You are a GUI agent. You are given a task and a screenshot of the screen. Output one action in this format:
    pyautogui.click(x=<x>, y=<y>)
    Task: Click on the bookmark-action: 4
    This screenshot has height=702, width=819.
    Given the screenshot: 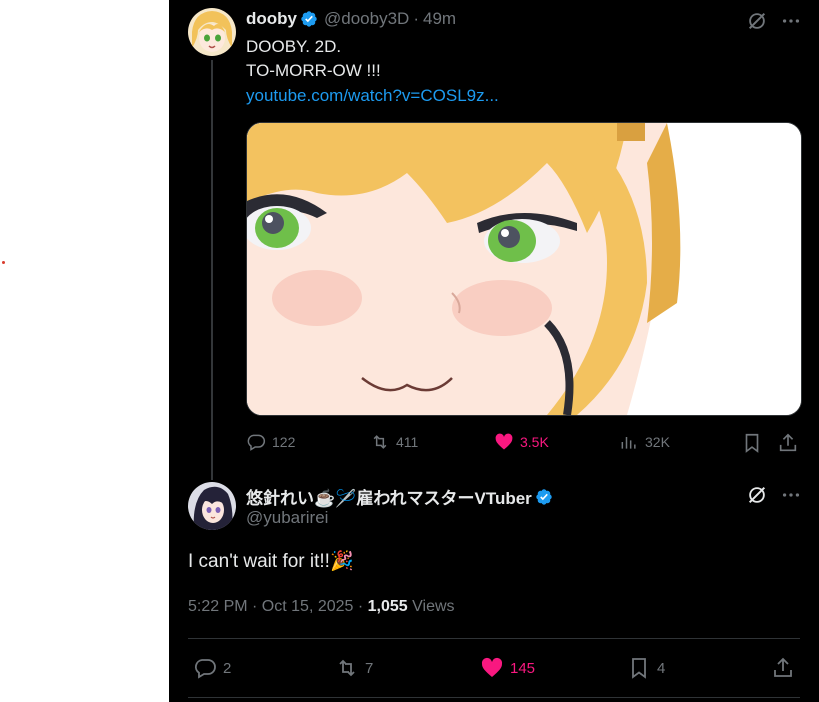 What is the action you would take?
    pyautogui.click(x=646, y=668)
    